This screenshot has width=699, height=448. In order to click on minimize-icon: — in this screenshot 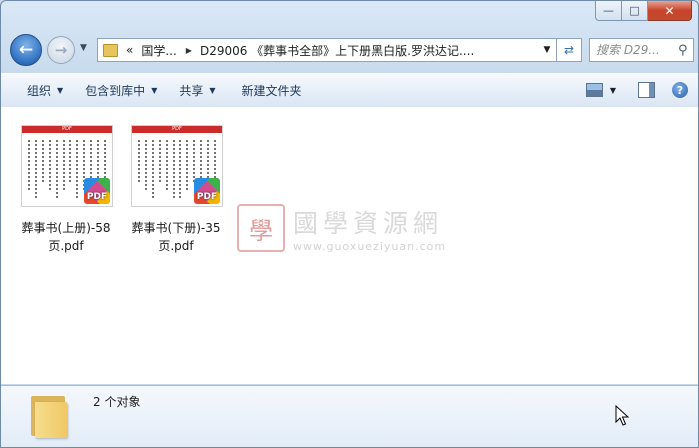, I will do `click(608, 10)`.